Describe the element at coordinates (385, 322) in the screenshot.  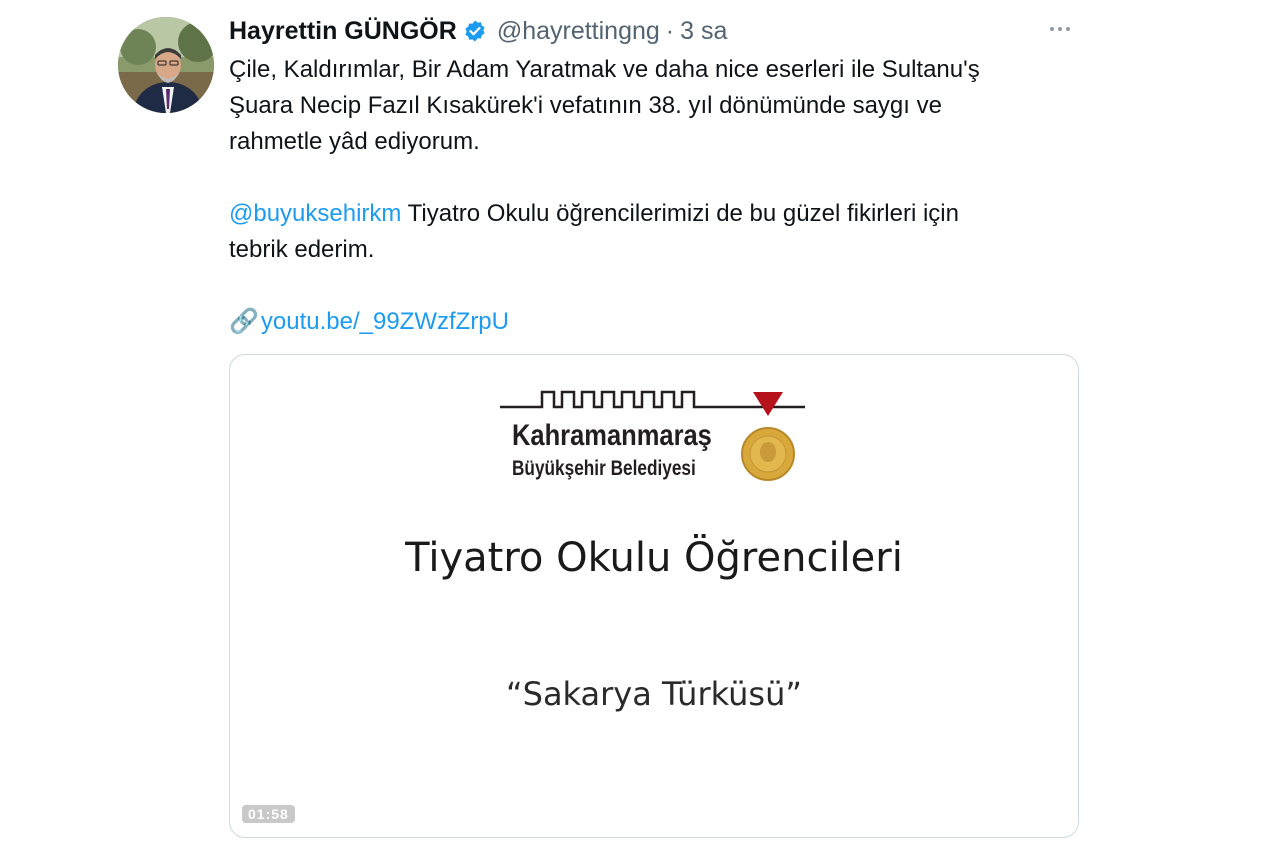
I see `youtube-link: youtu.be/_99ZWzfZrpU` at that location.